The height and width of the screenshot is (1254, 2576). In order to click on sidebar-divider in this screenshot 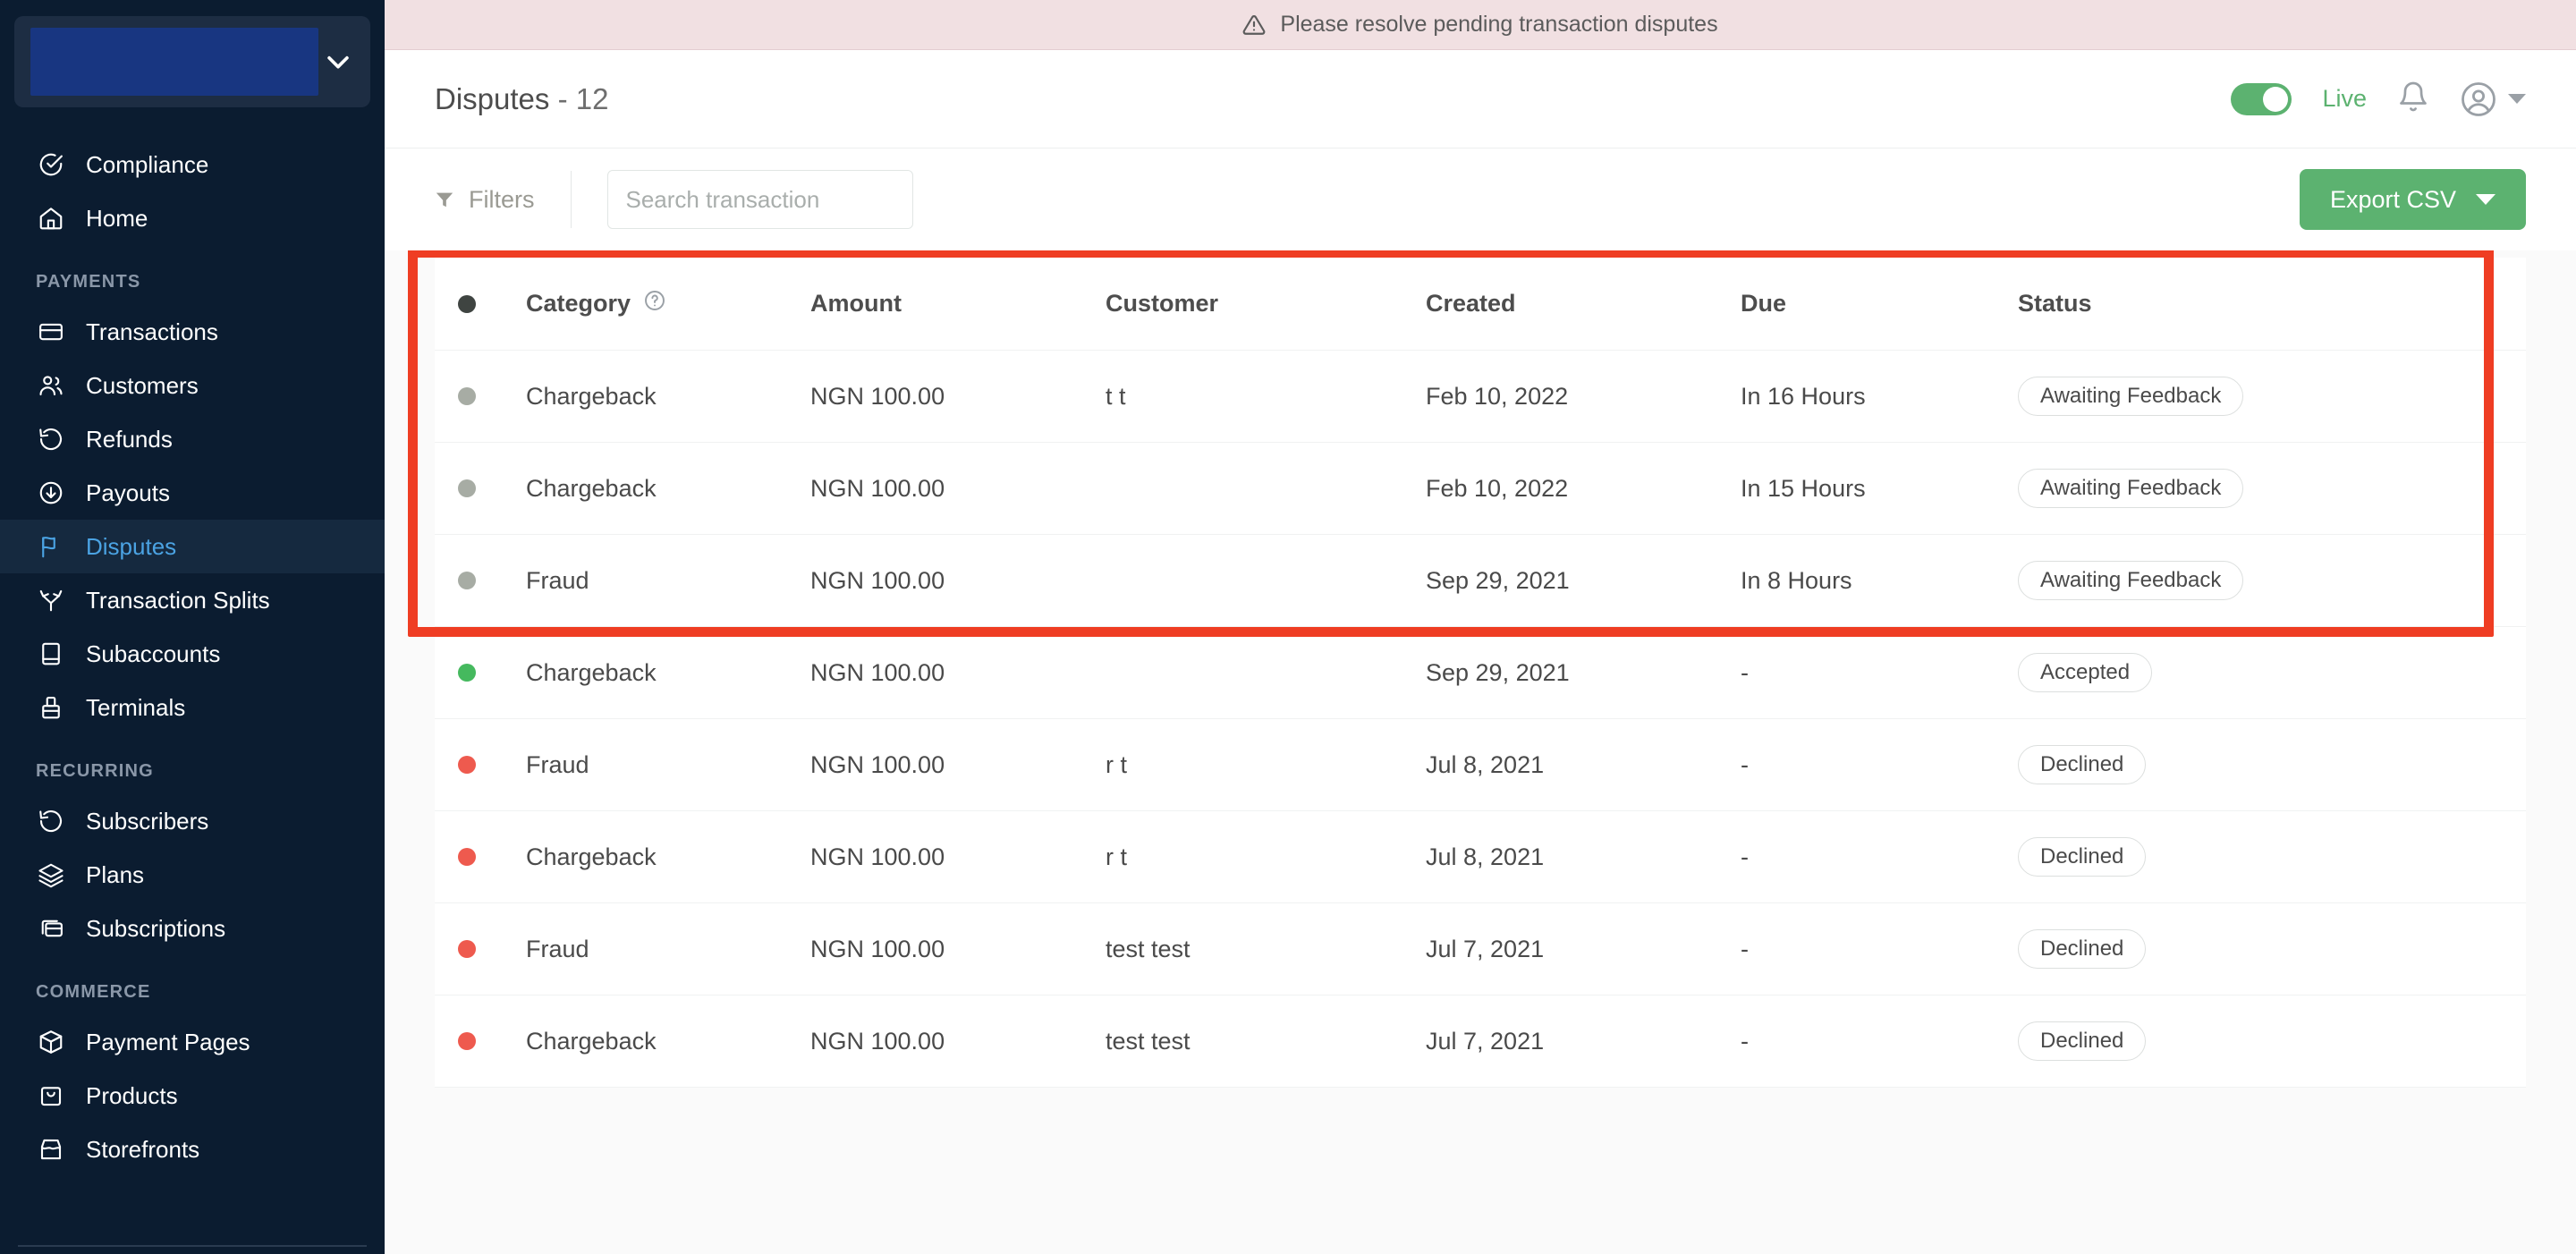, I will do `click(192, 1246)`.